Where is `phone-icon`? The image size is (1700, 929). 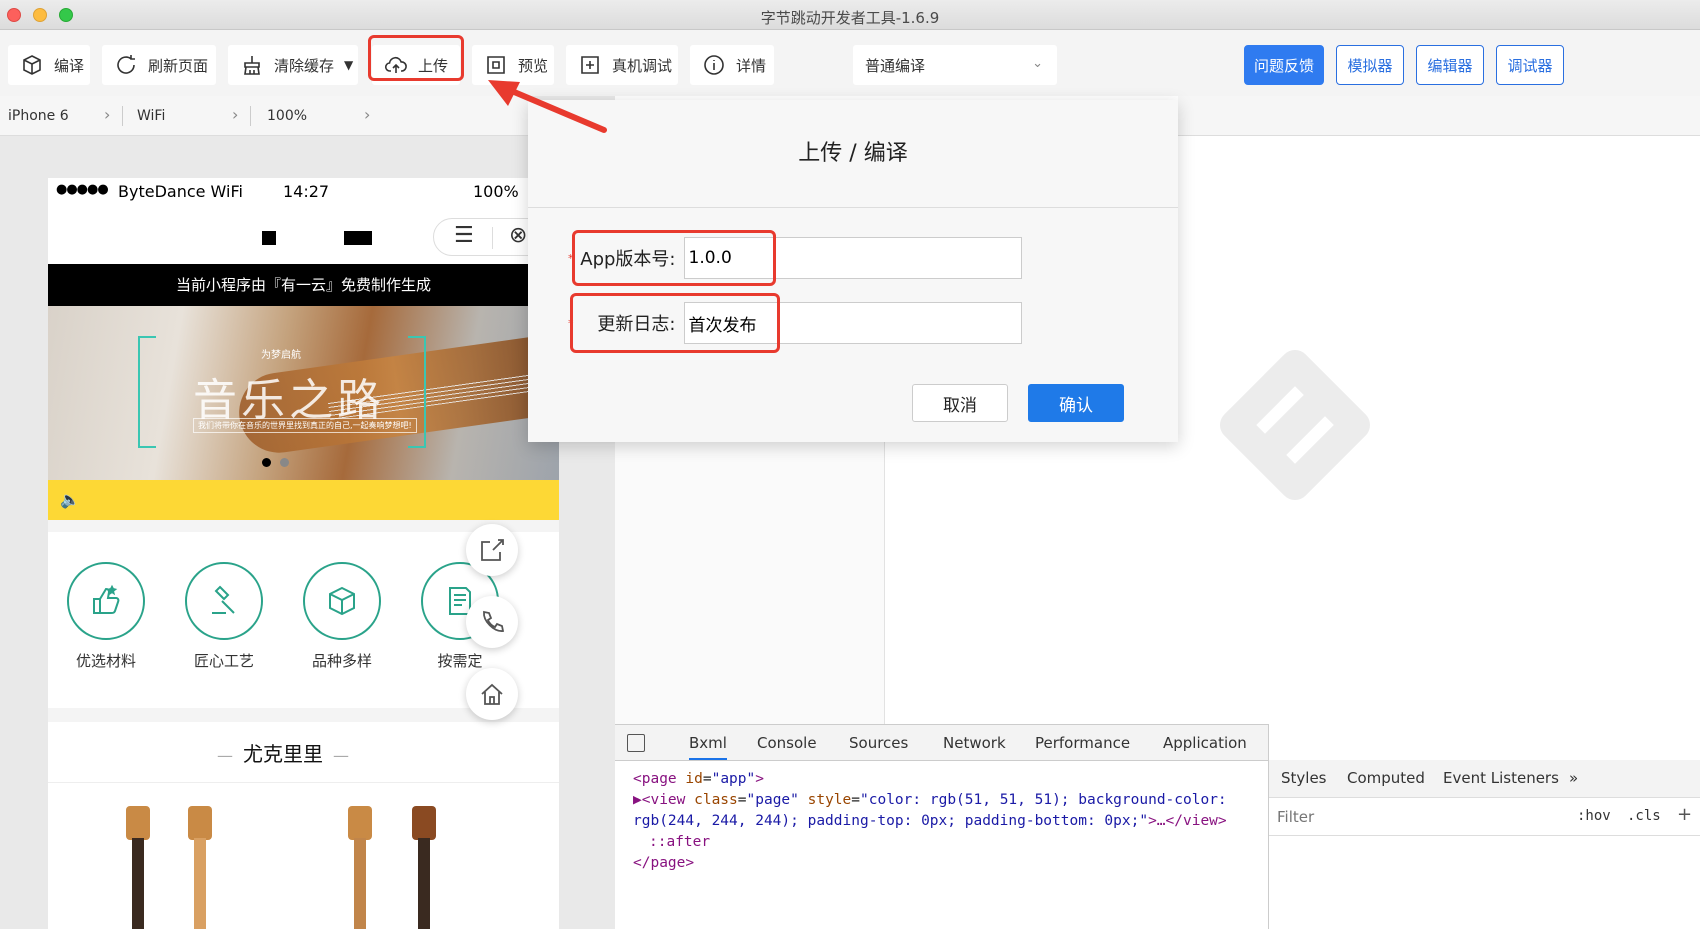
phone-icon is located at coordinates (494, 621).